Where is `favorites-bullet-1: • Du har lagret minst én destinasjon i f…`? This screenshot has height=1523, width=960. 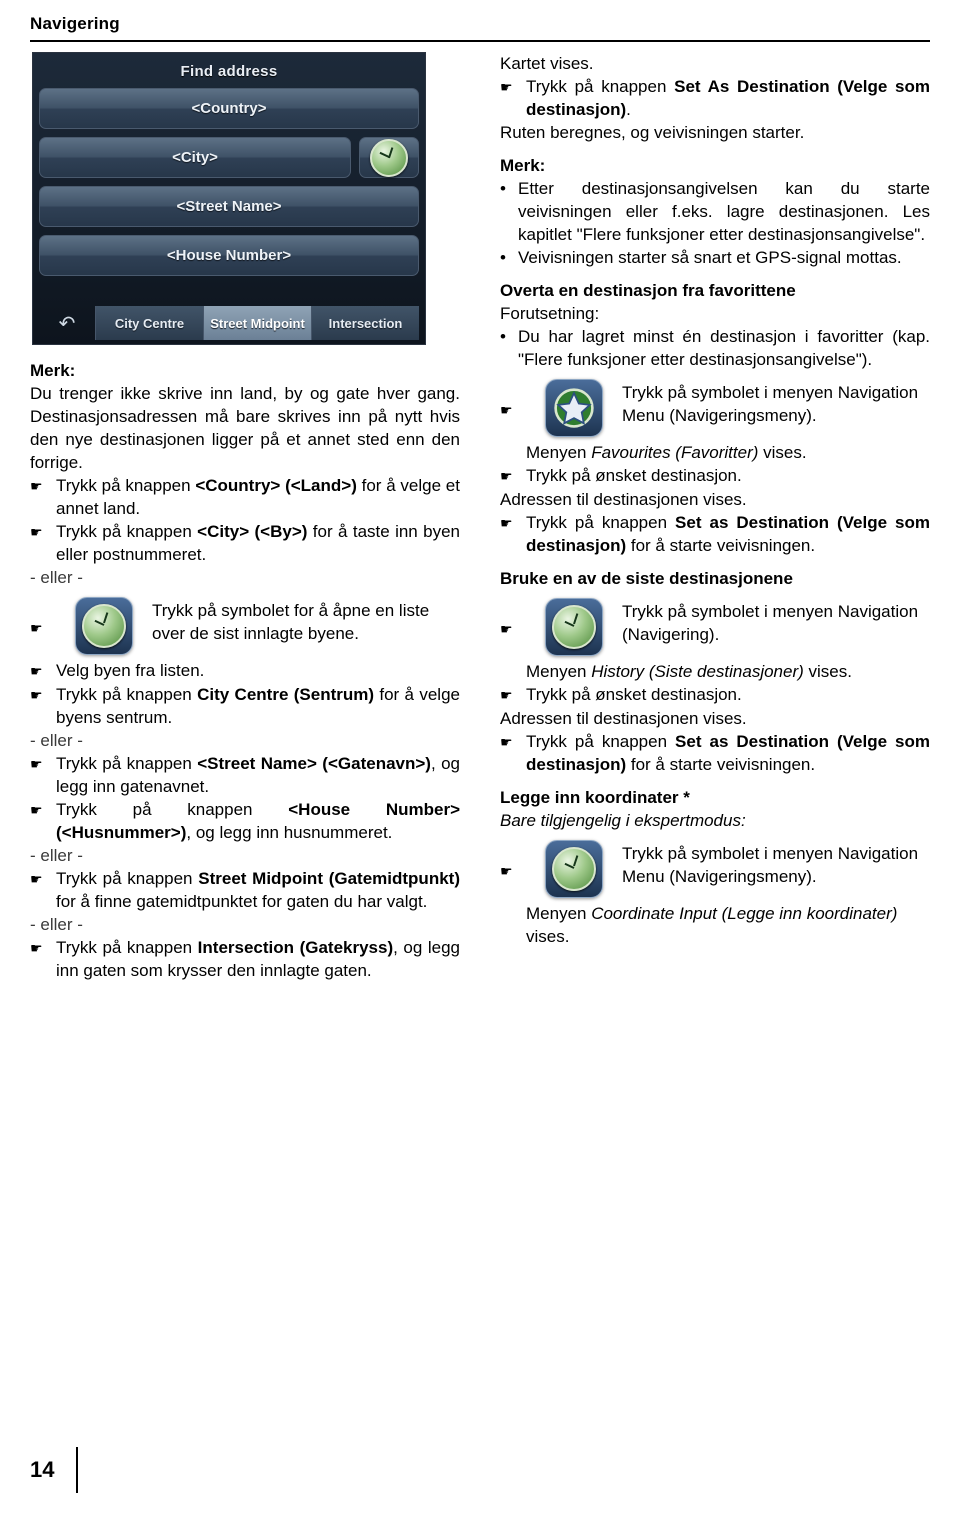 favorites-bullet-1: • Du har lagret minst én destinasjon i f… is located at coordinates (715, 348).